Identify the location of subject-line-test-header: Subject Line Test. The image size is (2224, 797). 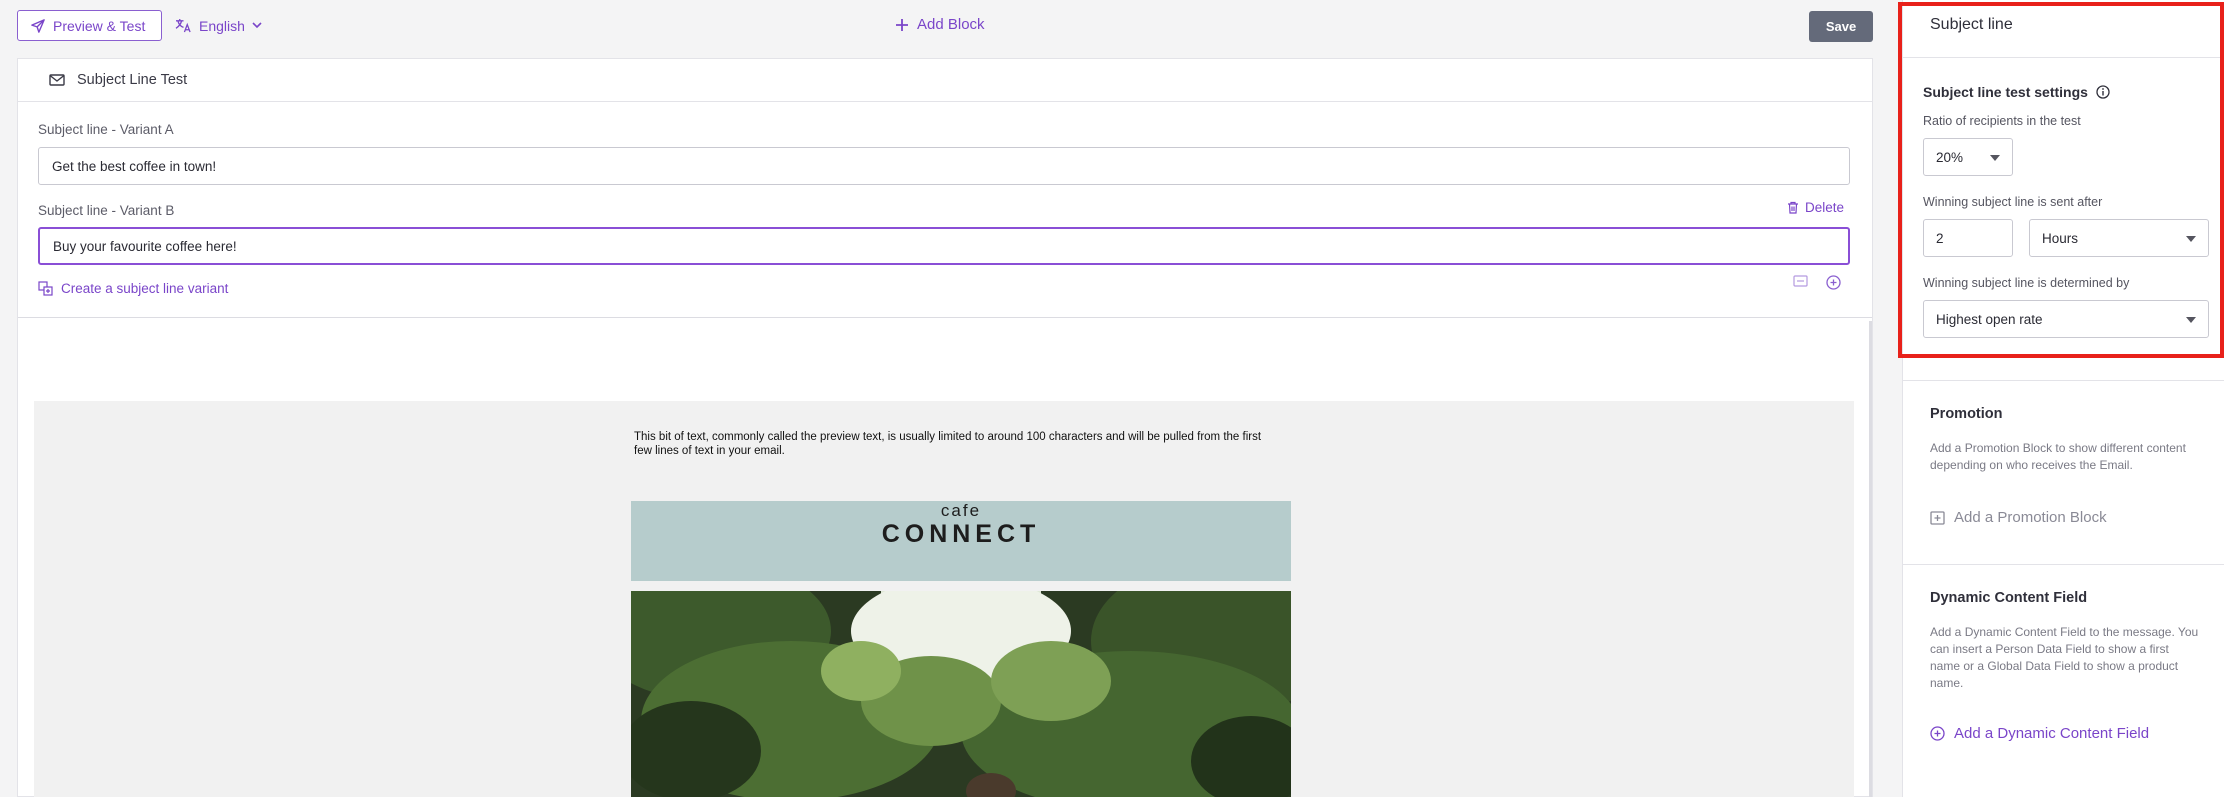
(945, 80).